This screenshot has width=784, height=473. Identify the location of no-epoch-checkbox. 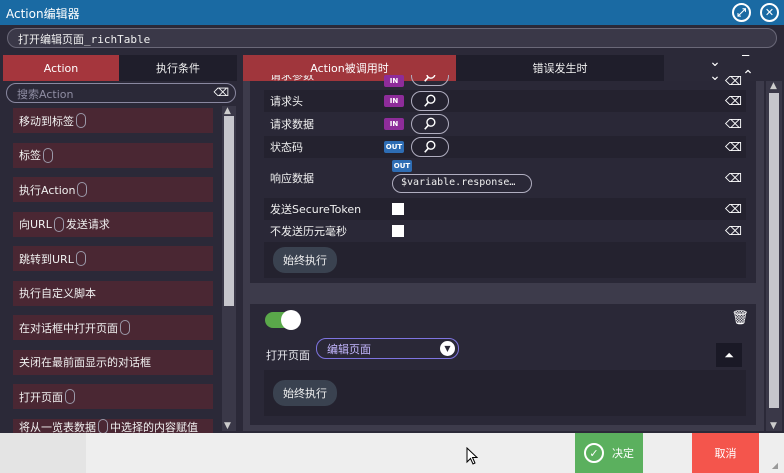
(398, 231).